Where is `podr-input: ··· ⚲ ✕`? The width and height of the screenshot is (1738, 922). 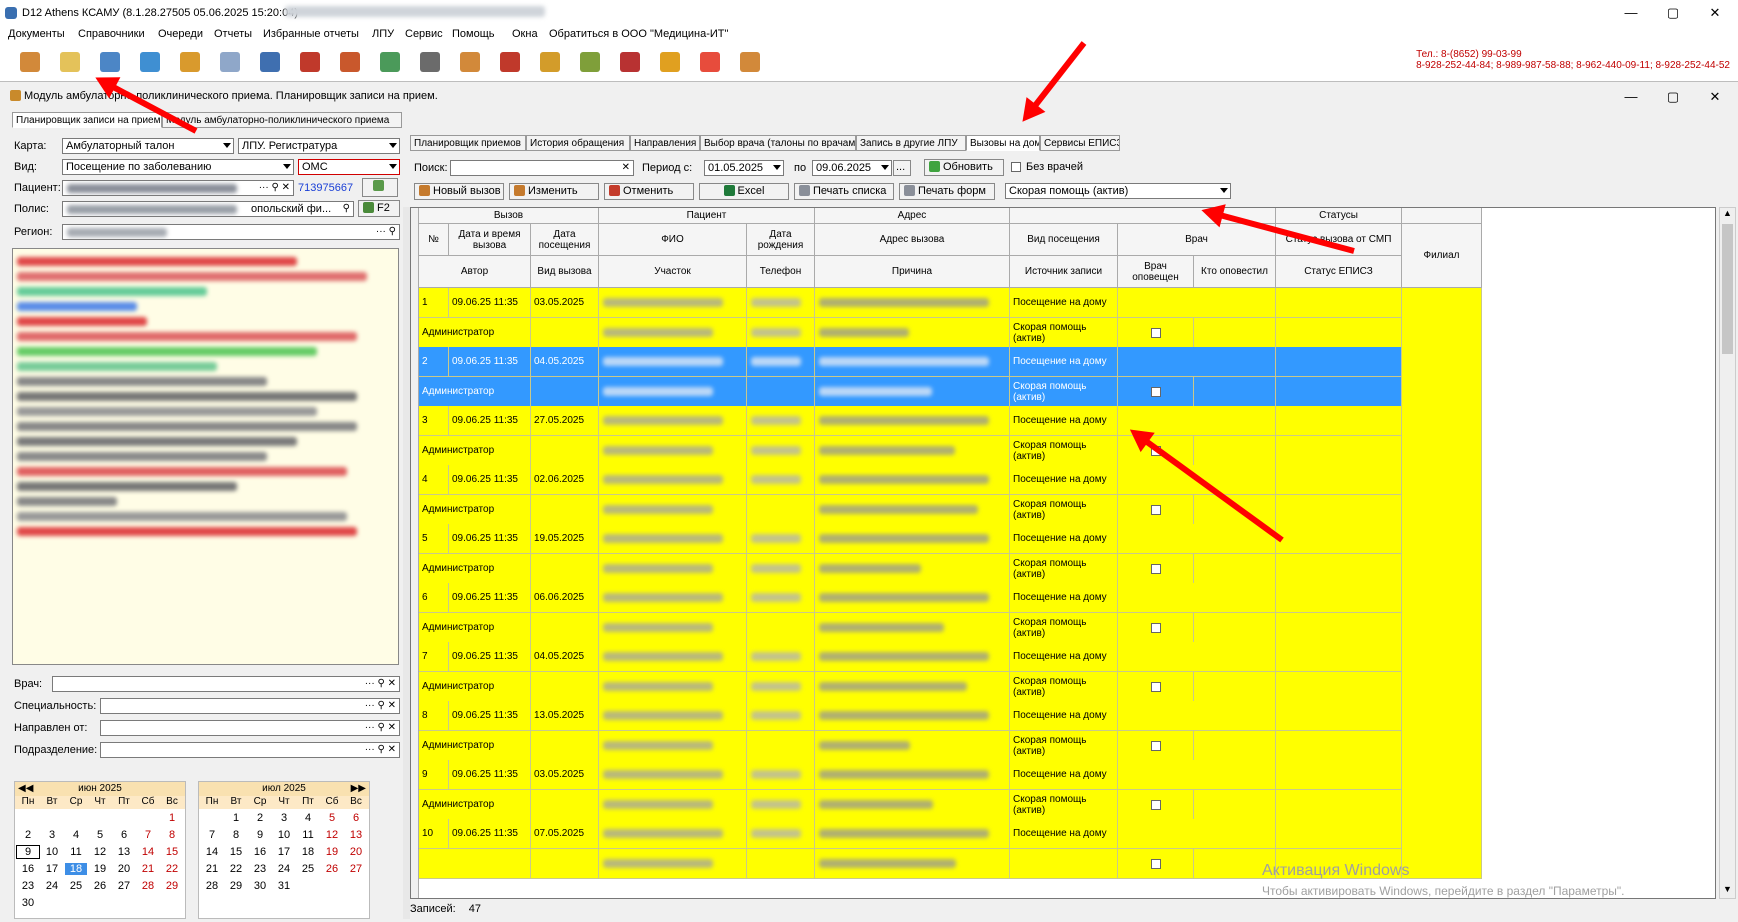
podr-input: ··· ⚲ ✕ is located at coordinates (250, 750).